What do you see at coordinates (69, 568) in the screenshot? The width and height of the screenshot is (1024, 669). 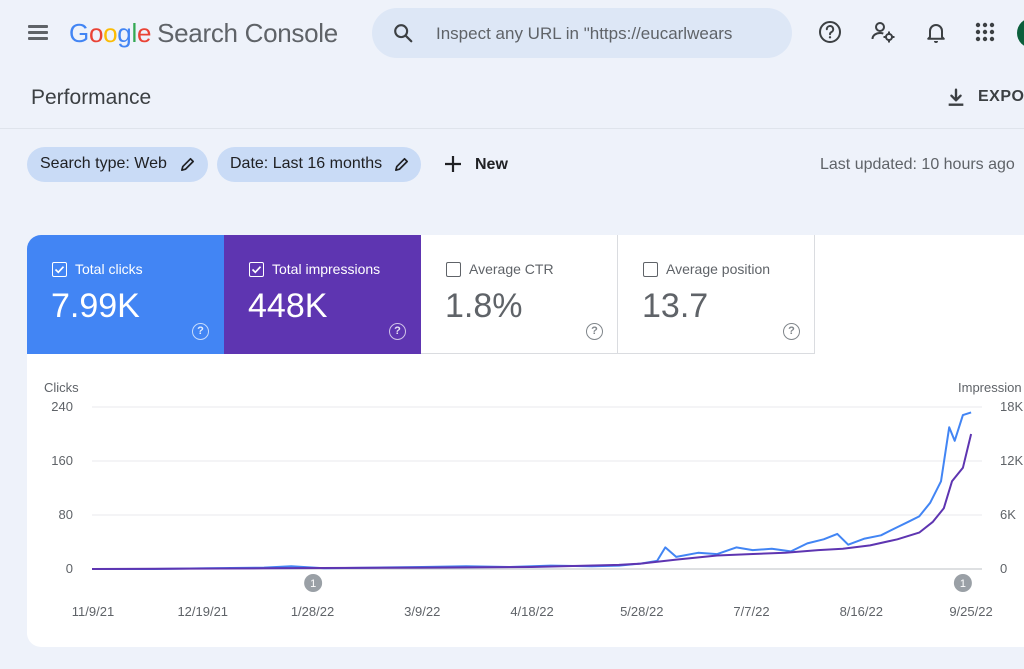 I see `y-tick-label: 0` at bounding box center [69, 568].